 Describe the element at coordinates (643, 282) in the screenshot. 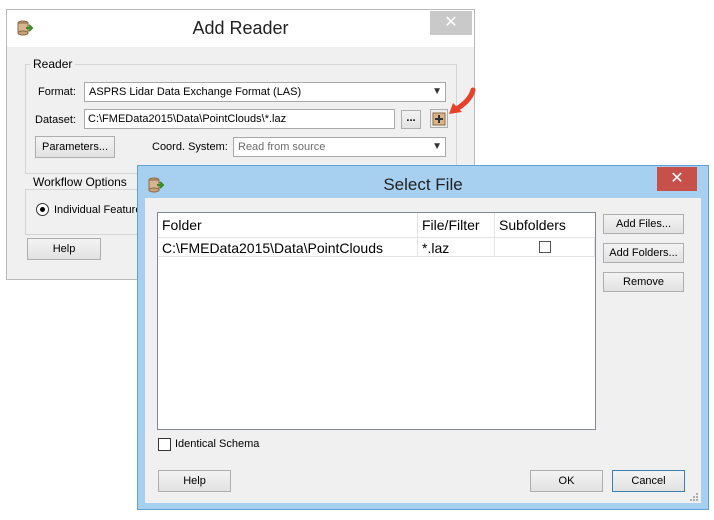

I see `remove-button: Remove` at that location.